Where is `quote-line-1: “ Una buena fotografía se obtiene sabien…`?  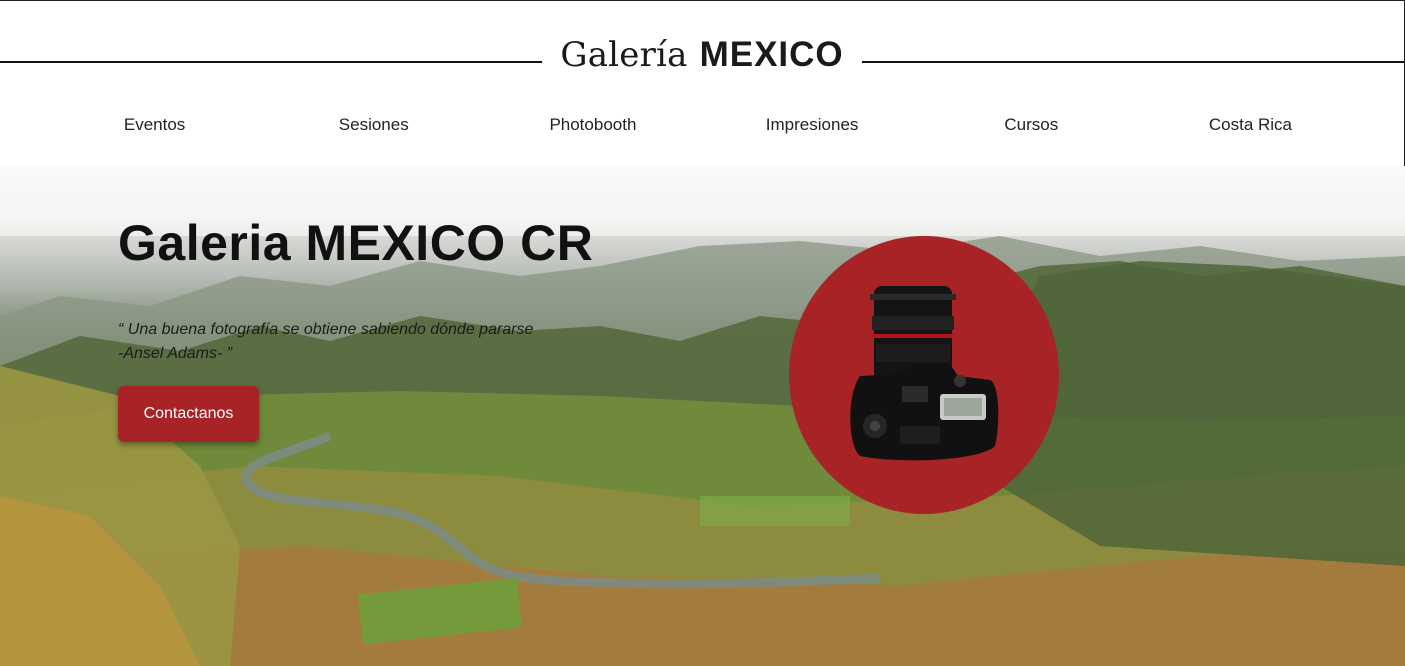
quote-line-1: “ Una buena fotografía se obtiene sabien… is located at coordinates (326, 329).